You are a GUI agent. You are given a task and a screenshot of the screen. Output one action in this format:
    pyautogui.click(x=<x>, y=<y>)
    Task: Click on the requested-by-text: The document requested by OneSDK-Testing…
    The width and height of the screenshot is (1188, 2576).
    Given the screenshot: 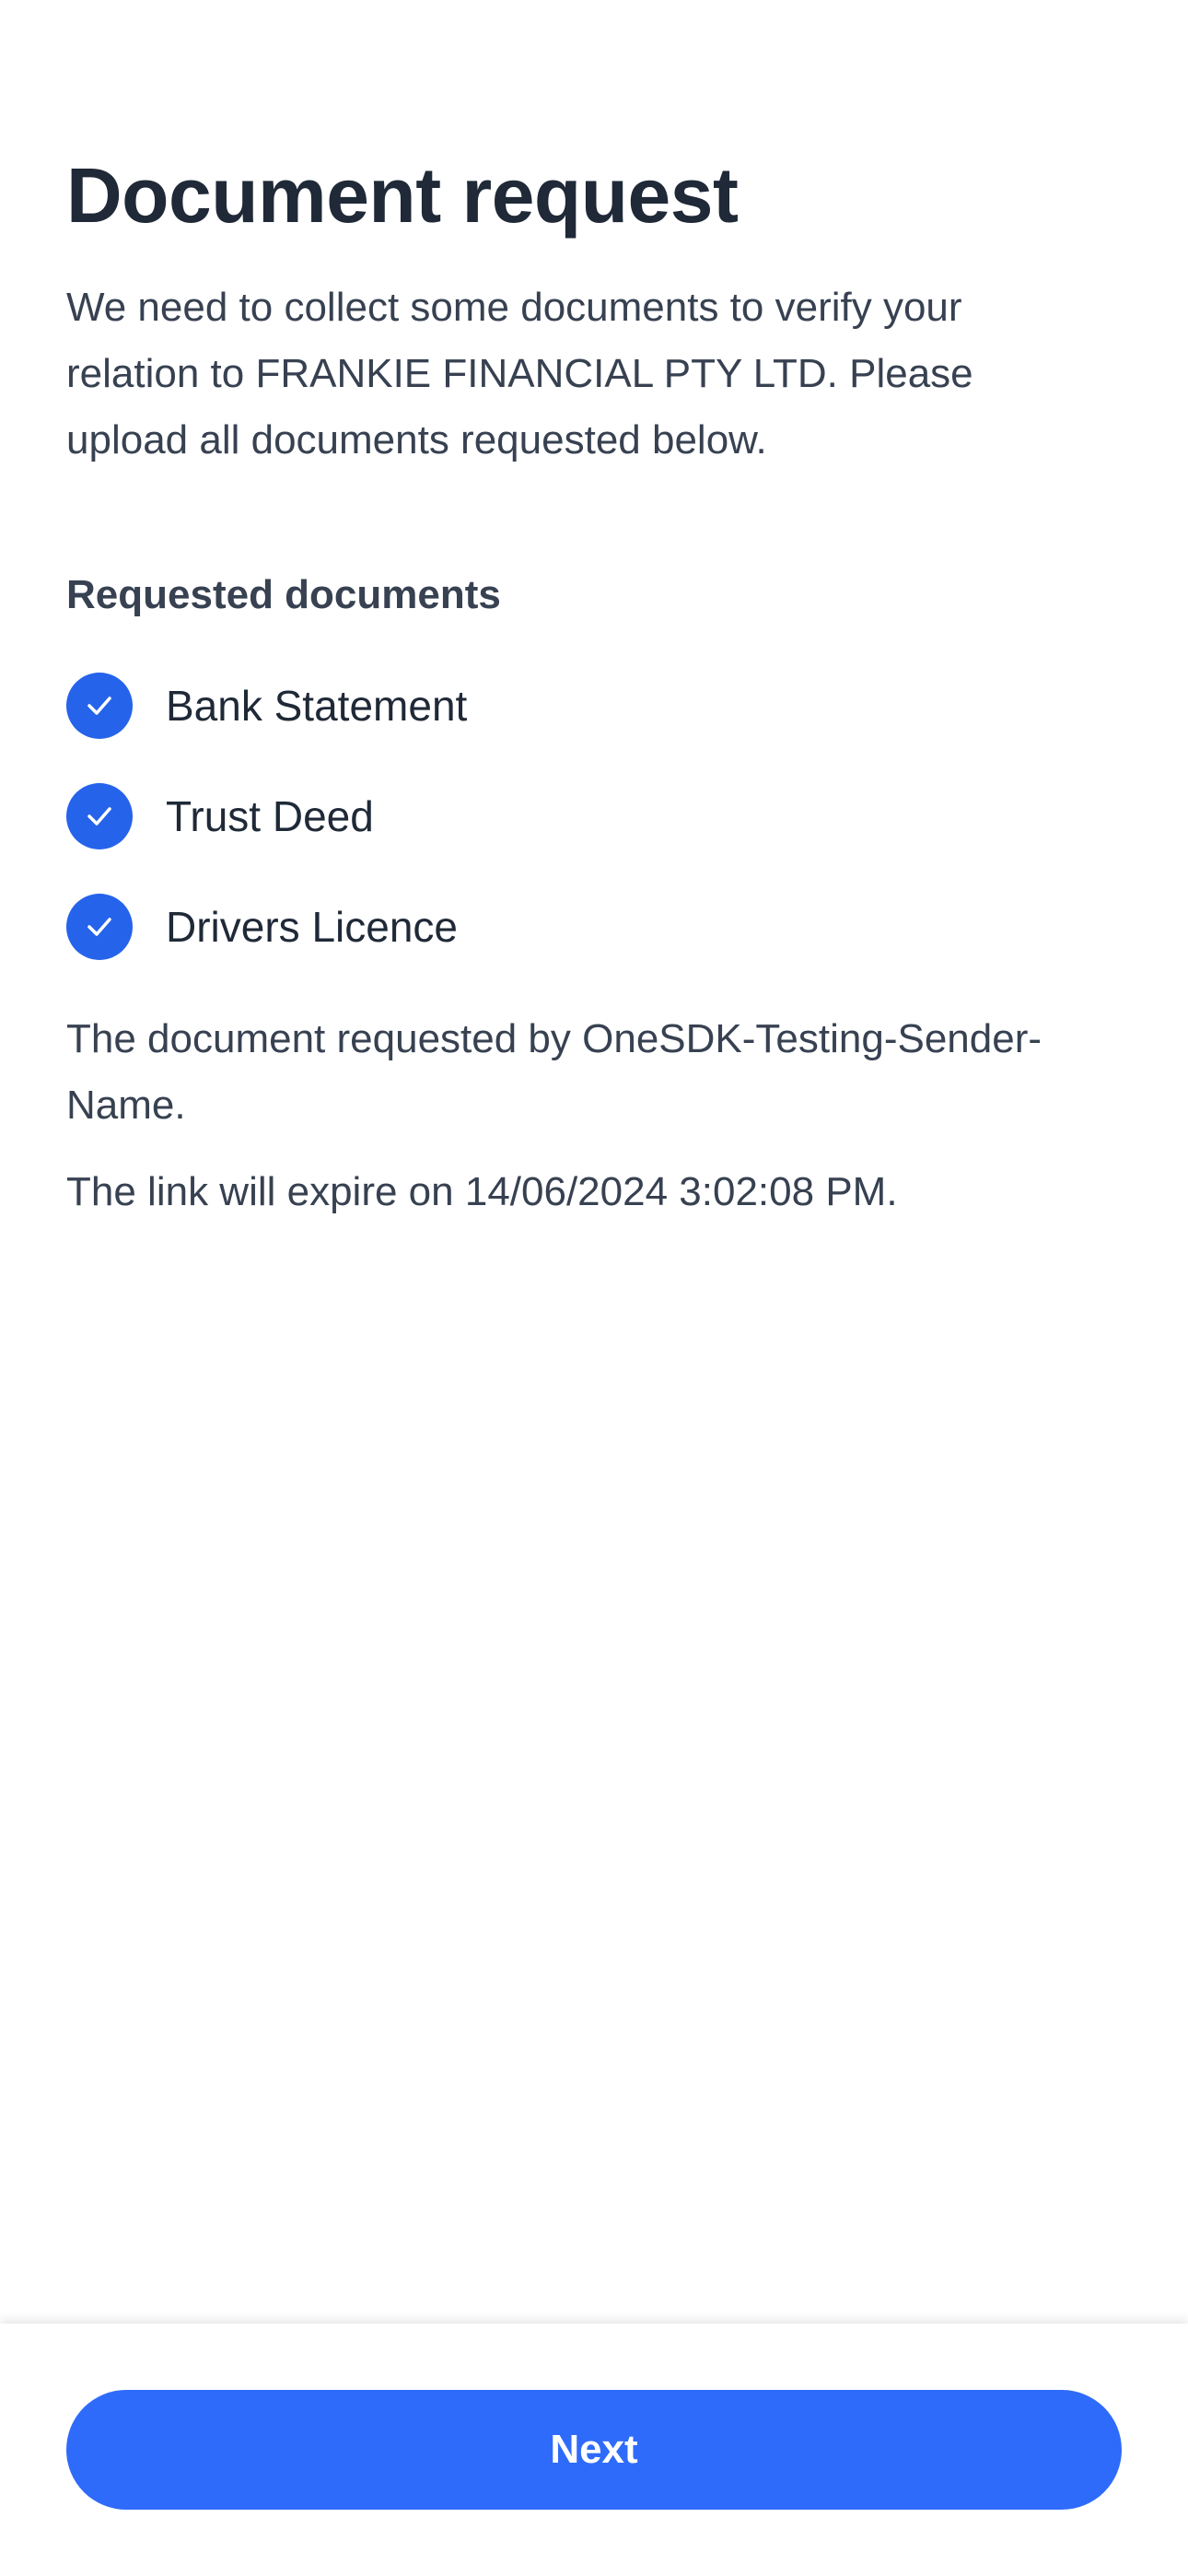 What is the action you would take?
    pyautogui.click(x=554, y=1072)
    